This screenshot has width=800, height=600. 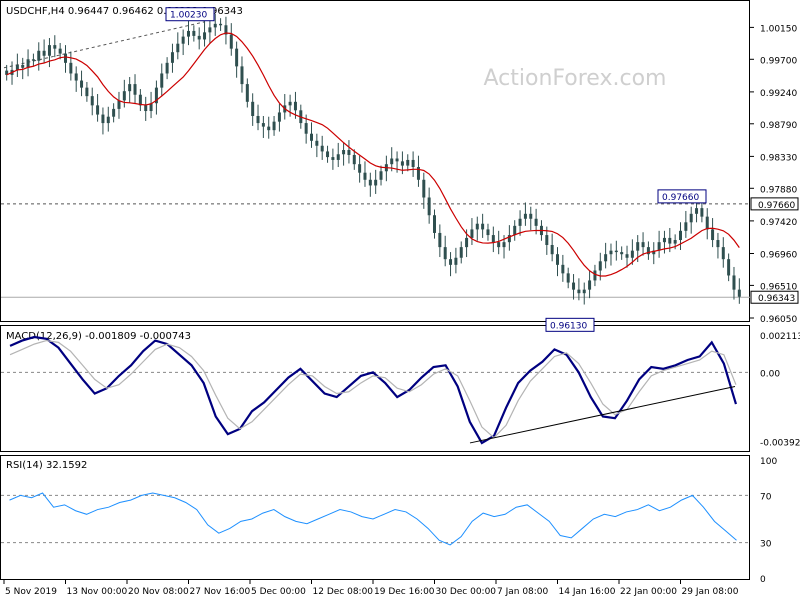 What do you see at coordinates (778, 29) in the screenshot?
I see `price-tick-label: 1.00150` at bounding box center [778, 29].